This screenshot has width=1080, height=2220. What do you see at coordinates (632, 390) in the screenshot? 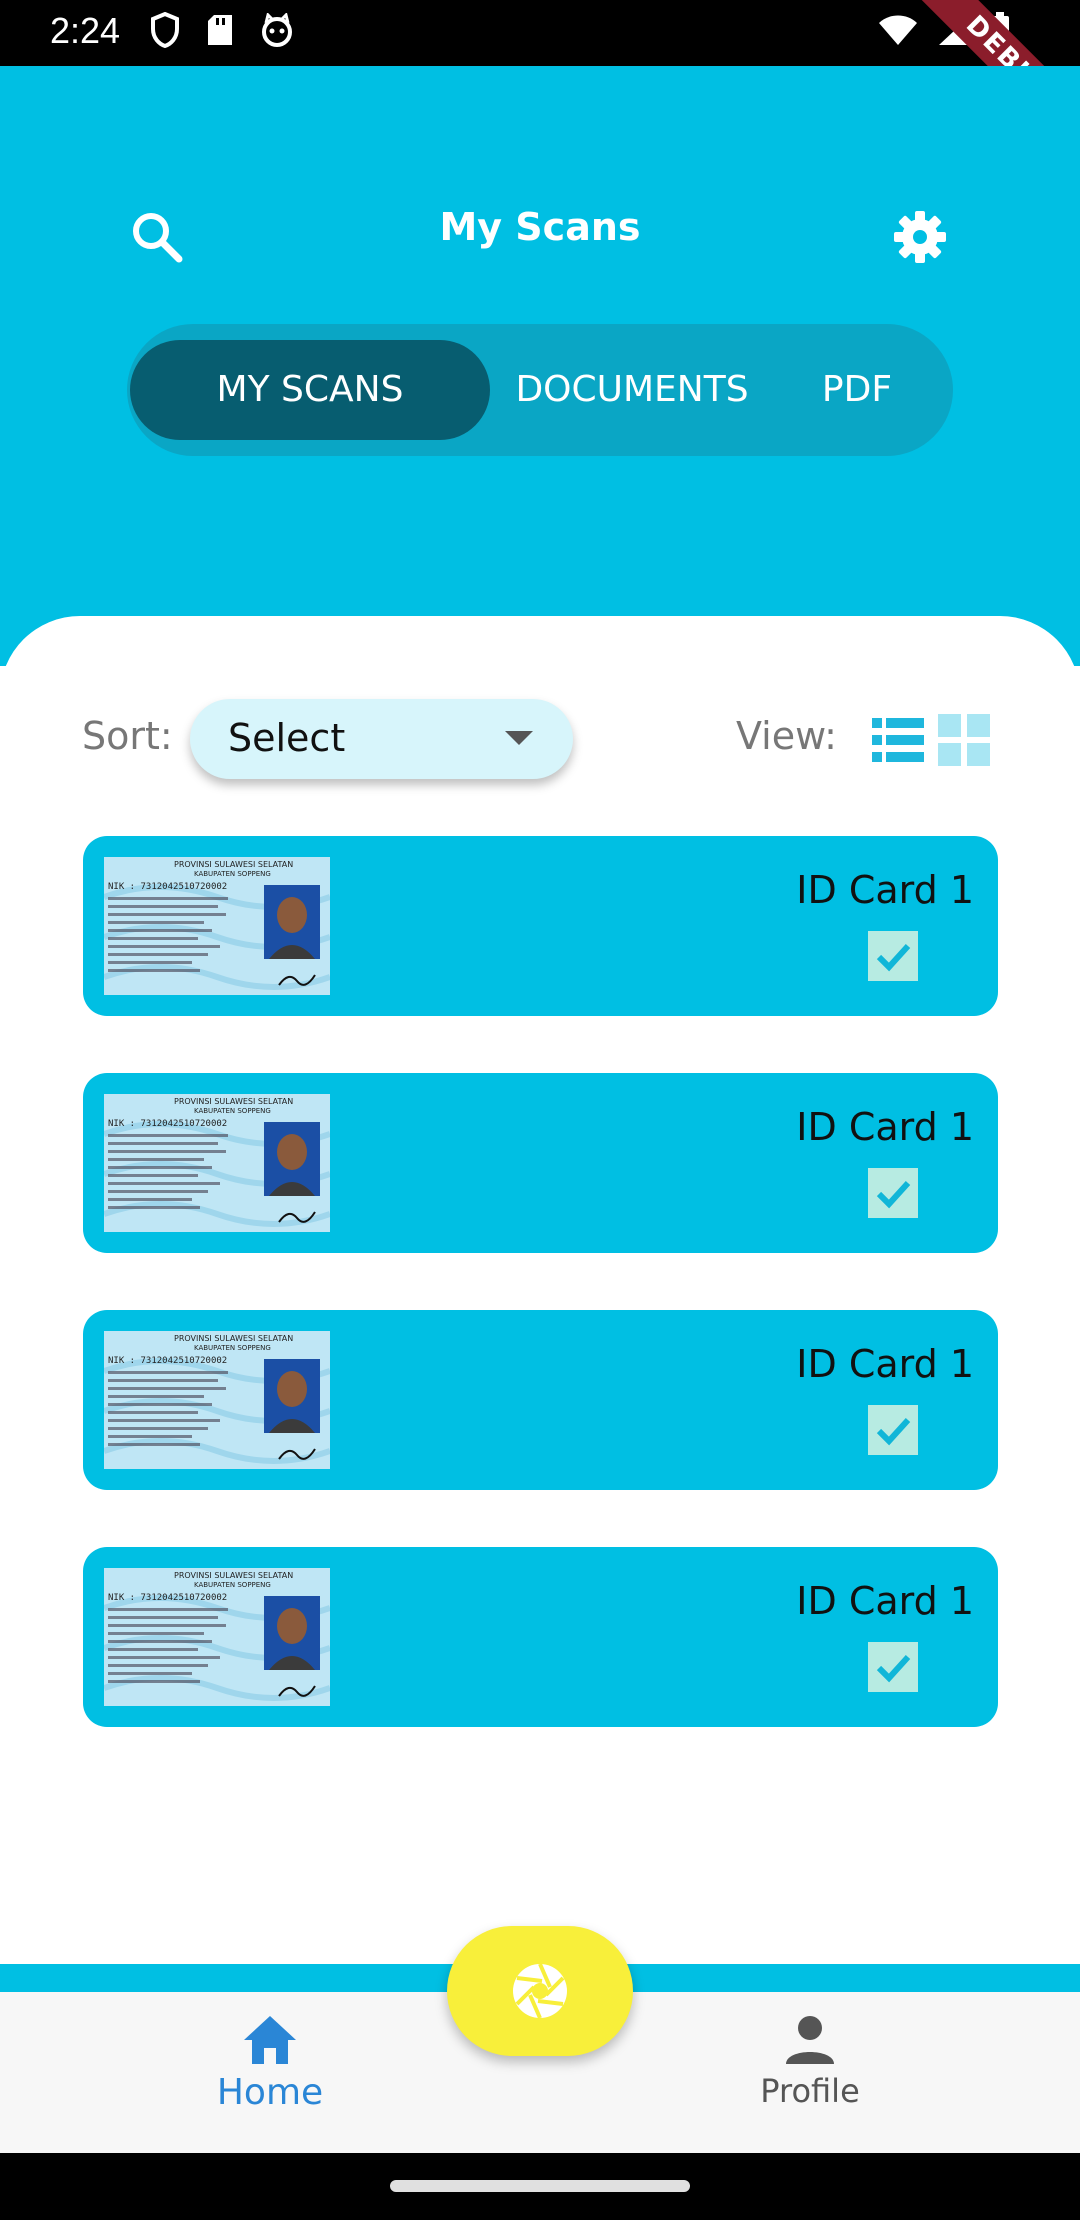
I see `tab-documents: DOCUMENTS` at bounding box center [632, 390].